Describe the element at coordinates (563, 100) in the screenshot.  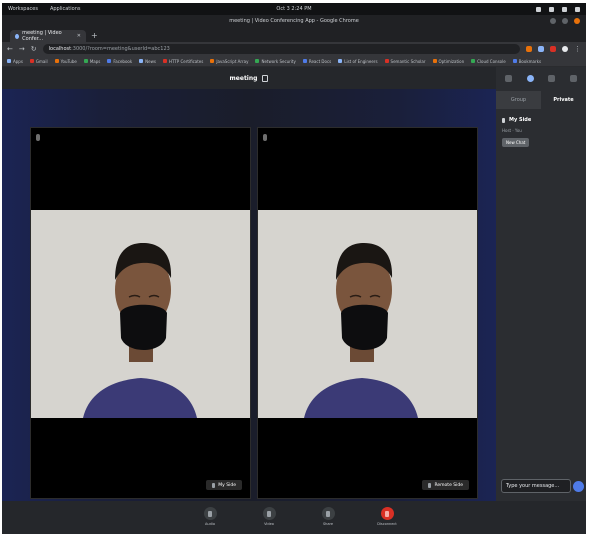
I see `tab-private: Private` at that location.